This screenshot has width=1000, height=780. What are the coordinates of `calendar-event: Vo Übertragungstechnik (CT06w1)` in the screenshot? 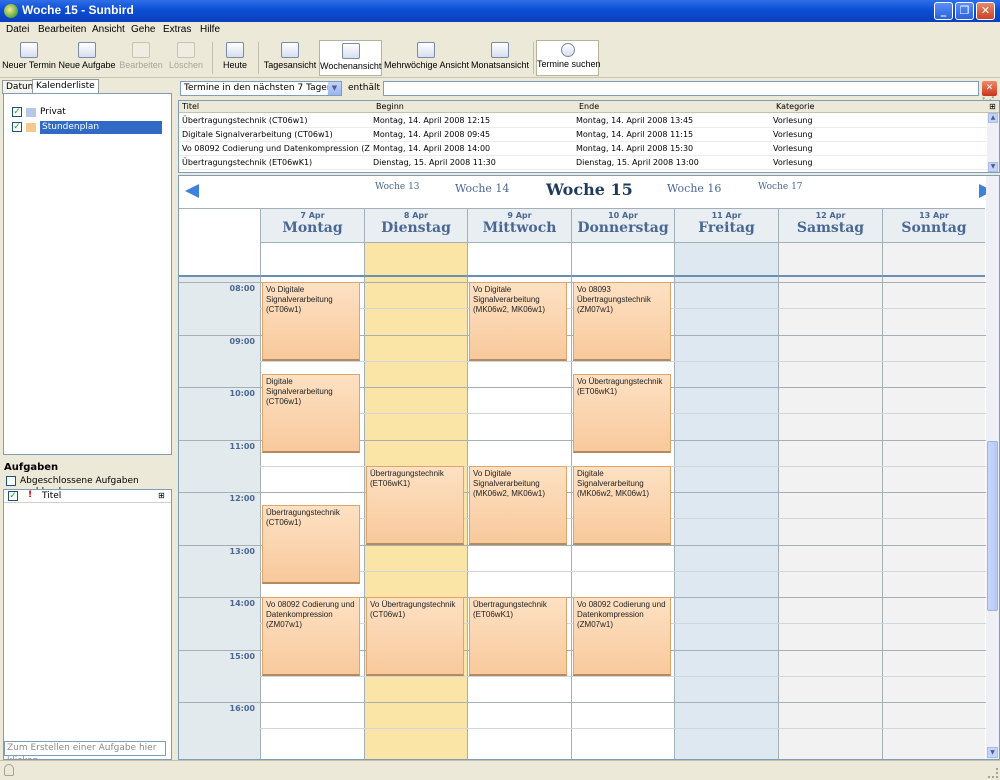 It's located at (415, 636).